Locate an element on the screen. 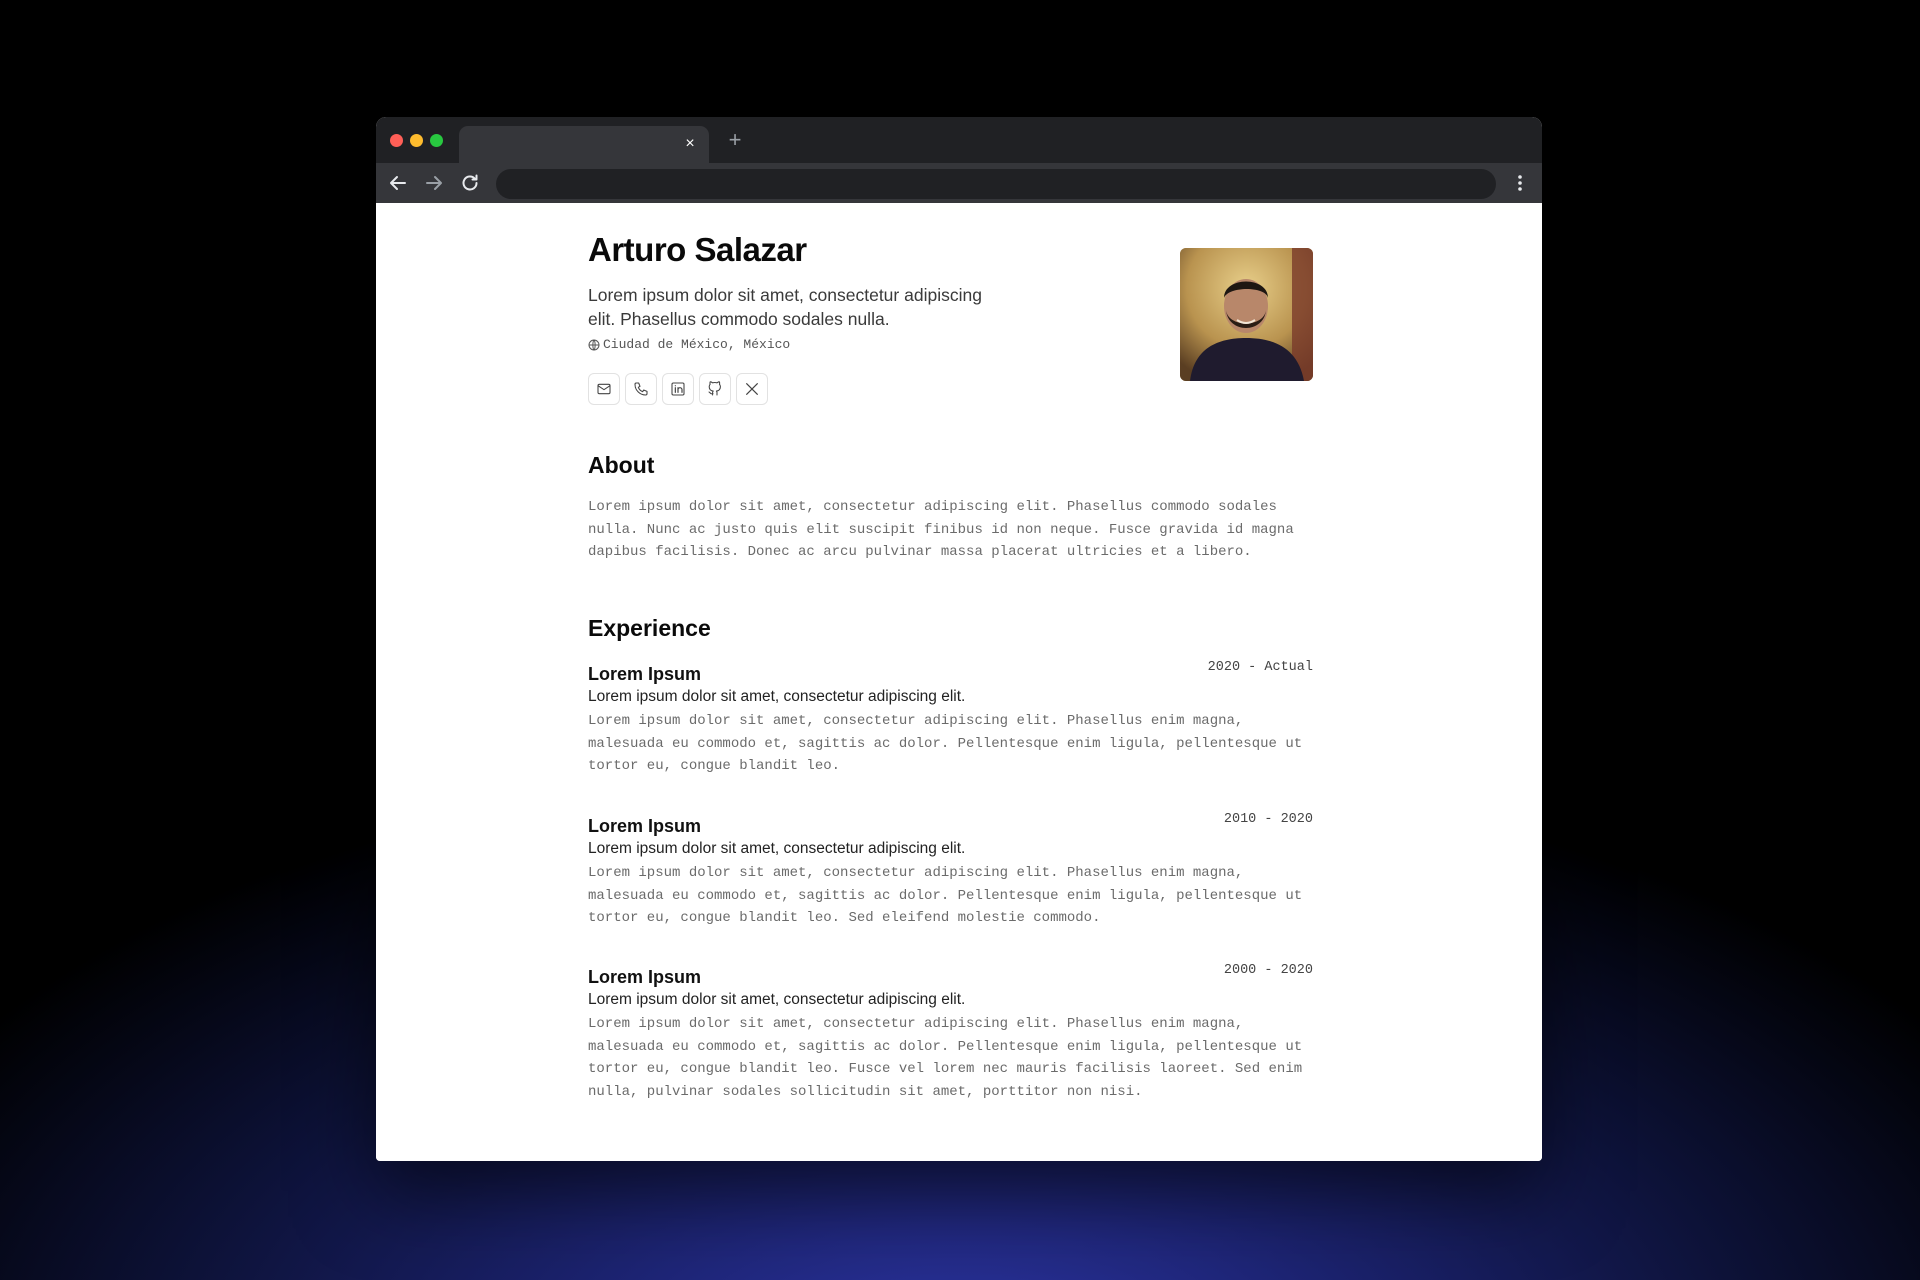 This screenshot has height=1280, width=1920. job-period: 2010 - 2020 is located at coordinates (1268, 819).